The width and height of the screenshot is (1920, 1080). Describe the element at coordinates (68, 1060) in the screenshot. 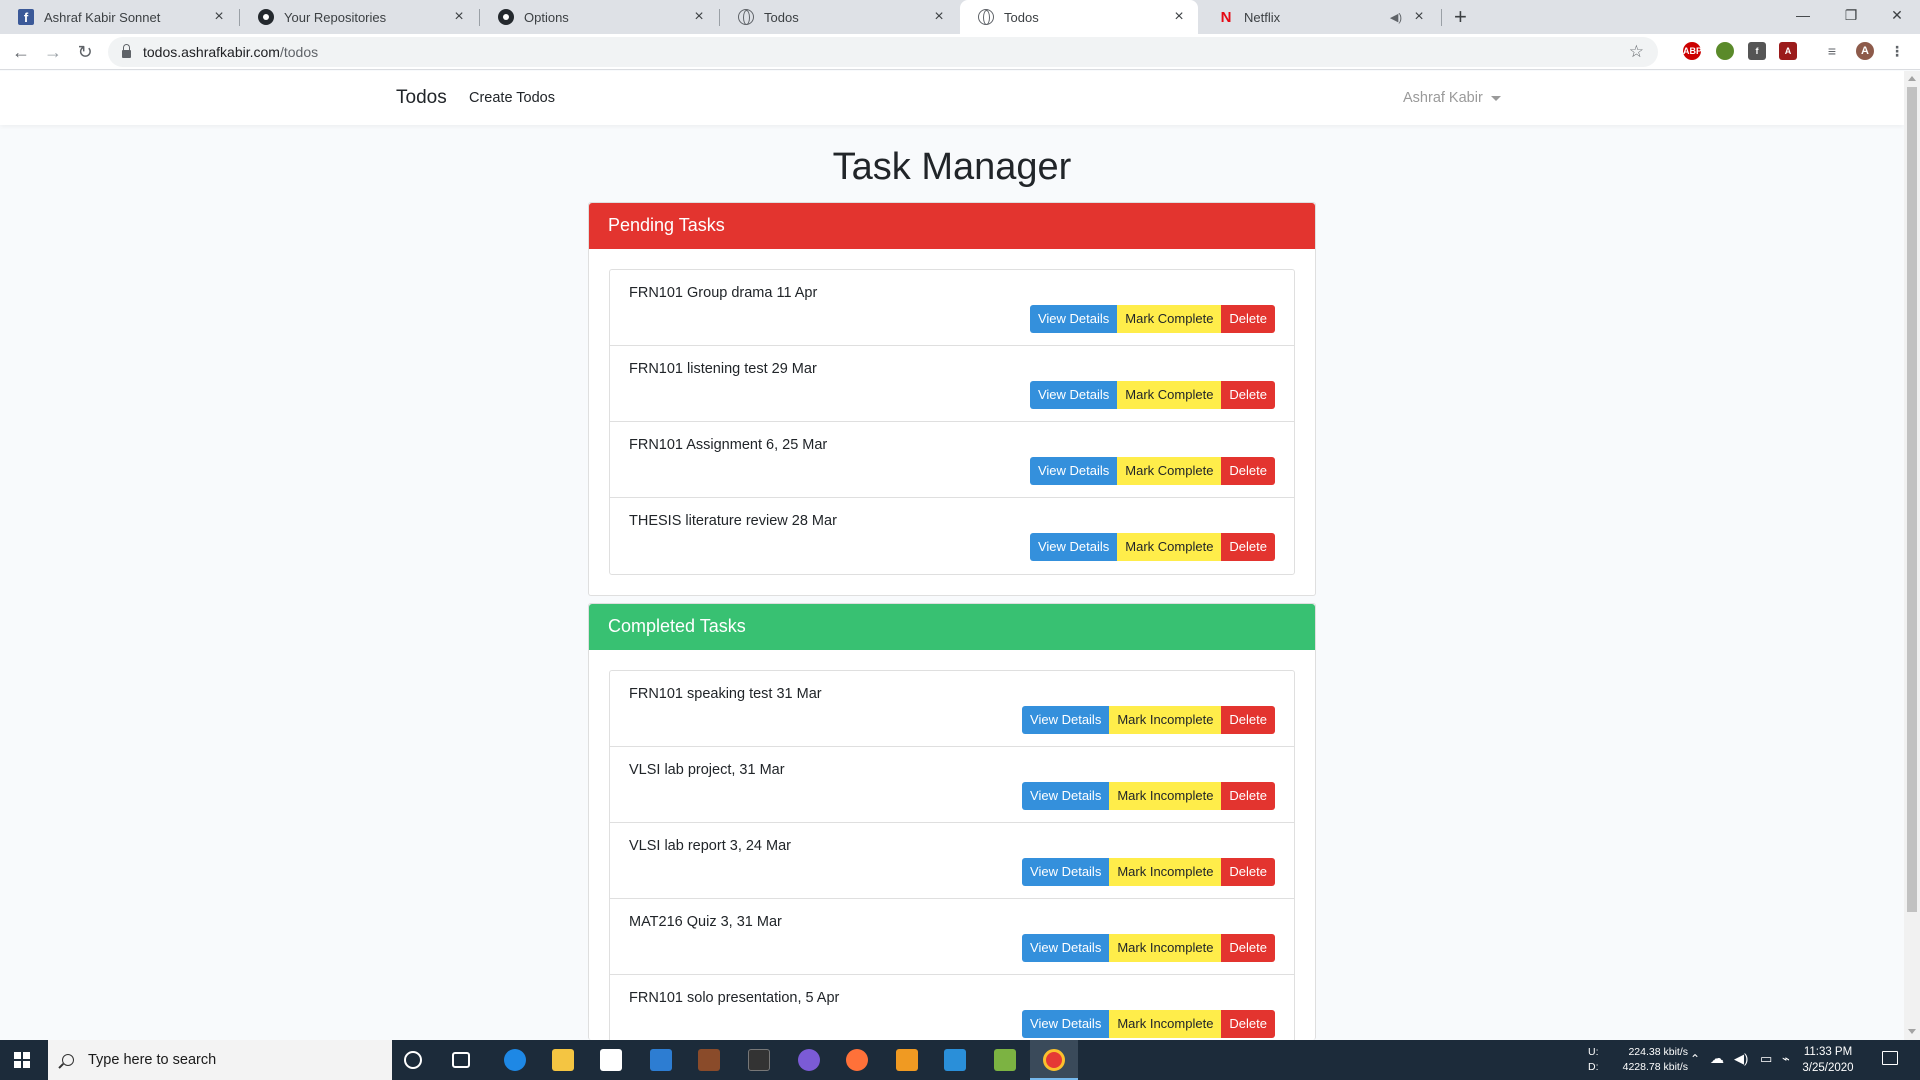

I see `search-icon` at that location.